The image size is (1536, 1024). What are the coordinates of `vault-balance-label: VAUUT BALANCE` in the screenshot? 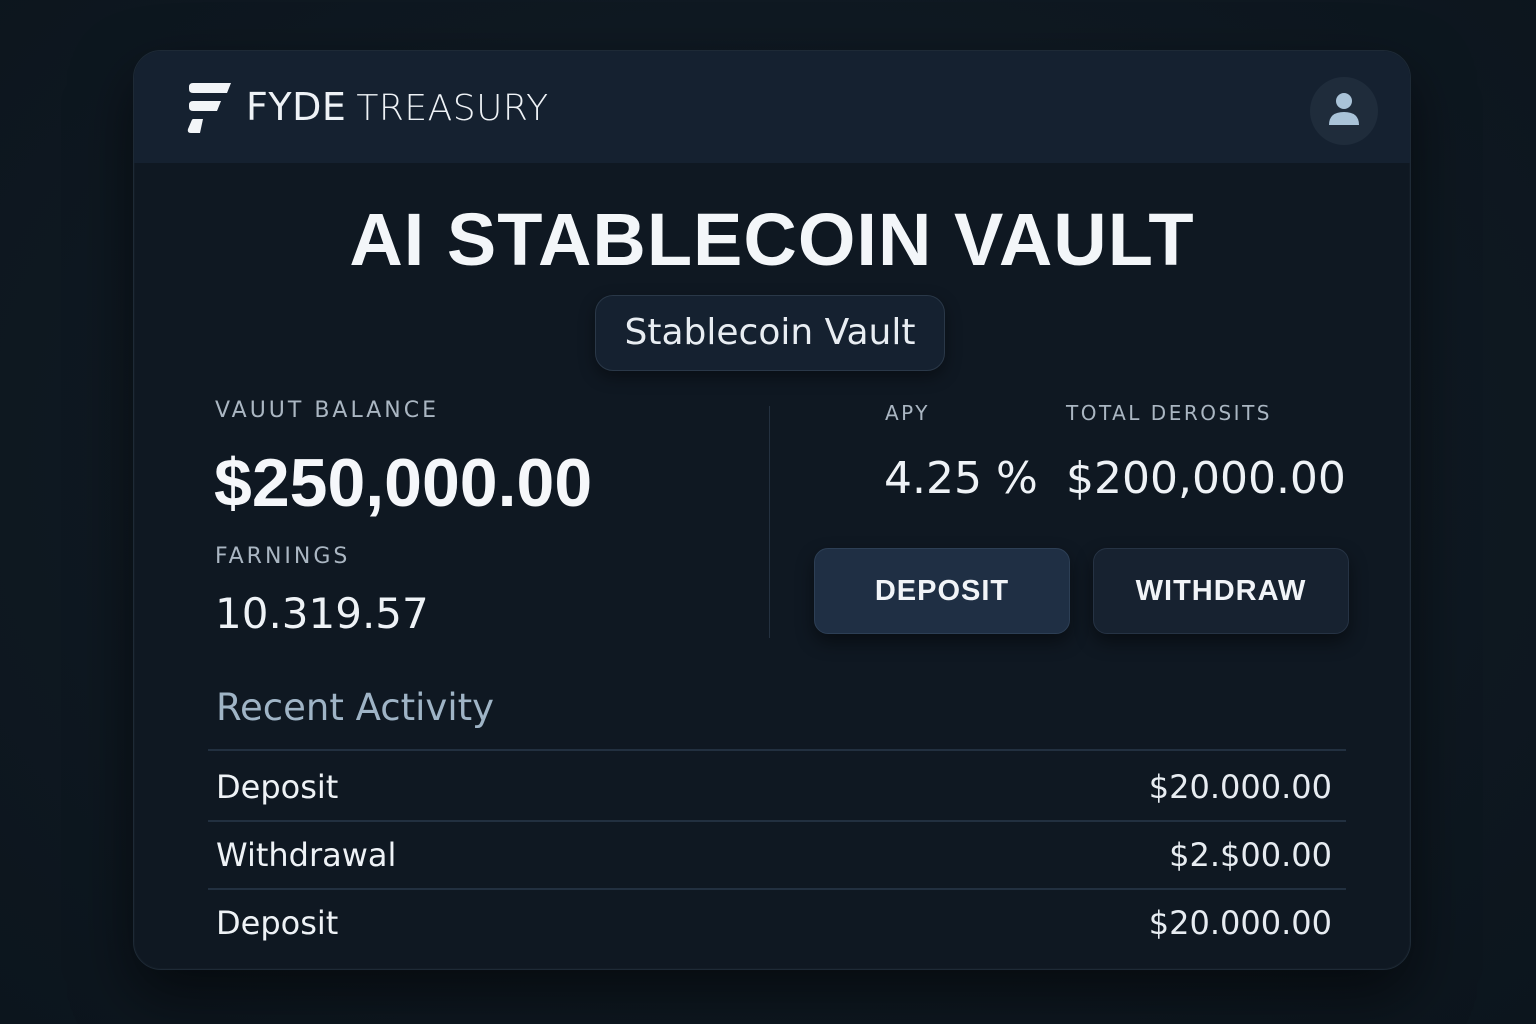 It's located at (327, 410).